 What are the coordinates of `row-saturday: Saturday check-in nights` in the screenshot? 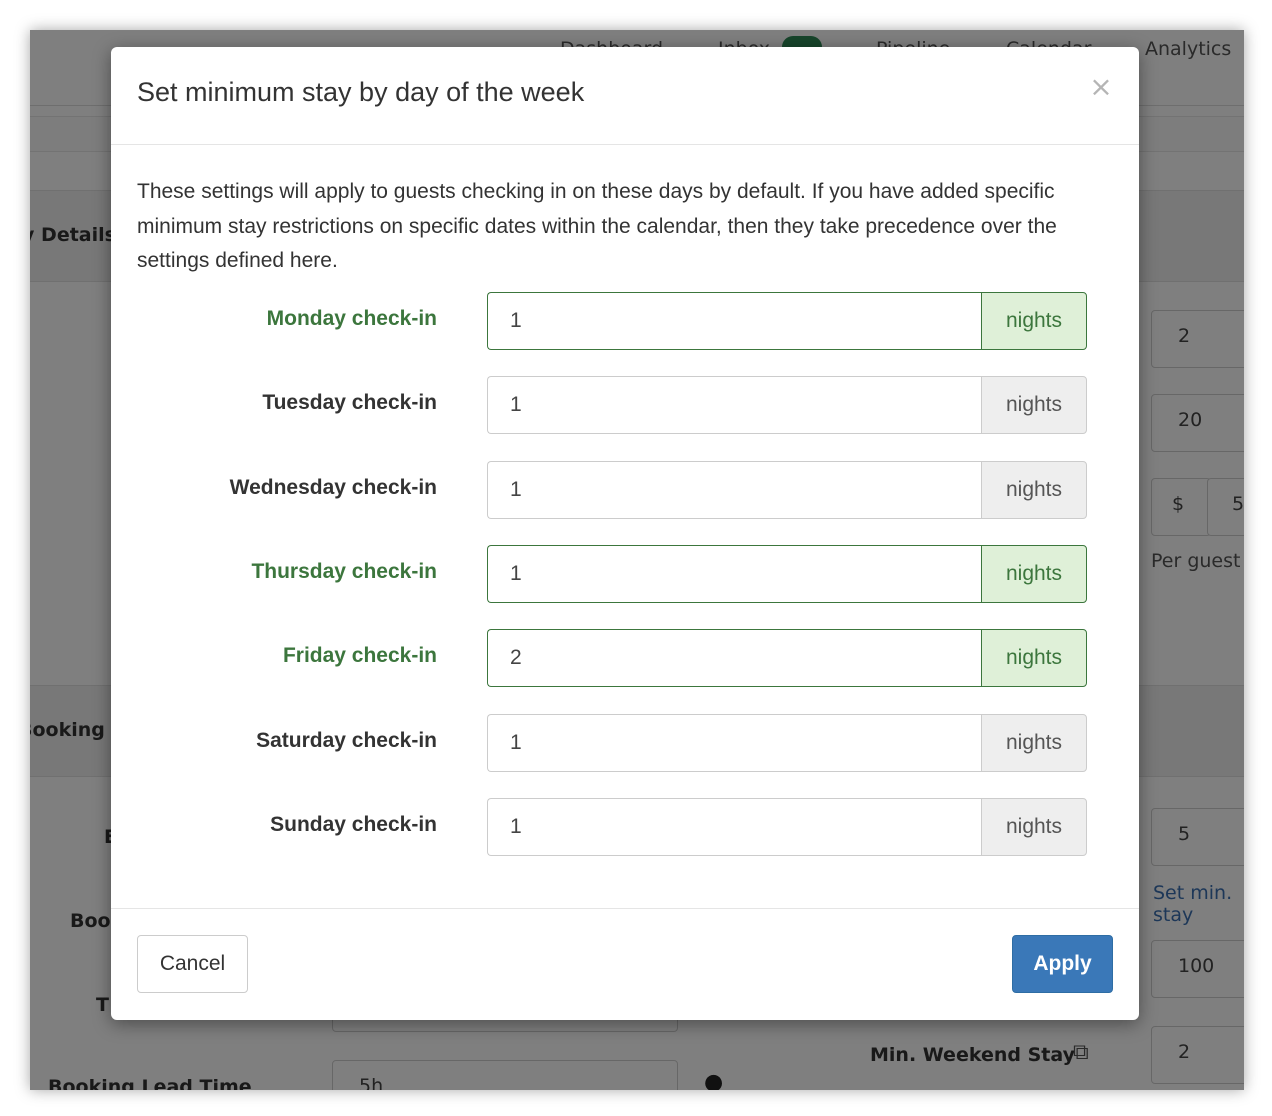 It's located at (625, 742).